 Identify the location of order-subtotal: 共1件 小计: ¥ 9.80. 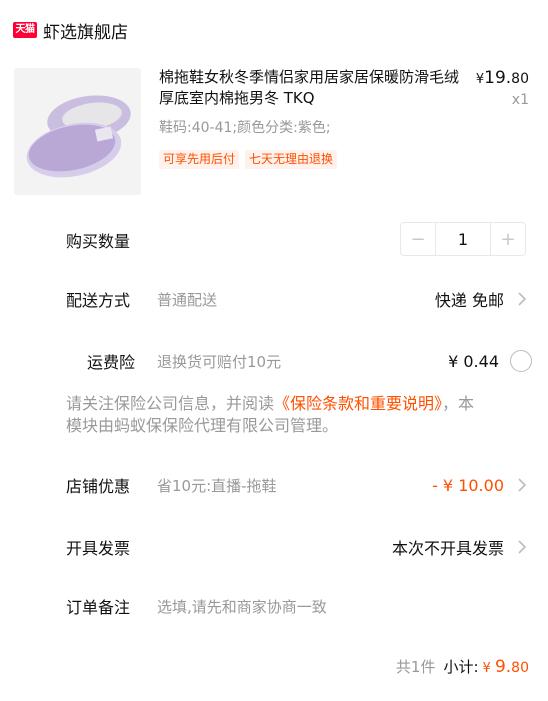
(462, 666).